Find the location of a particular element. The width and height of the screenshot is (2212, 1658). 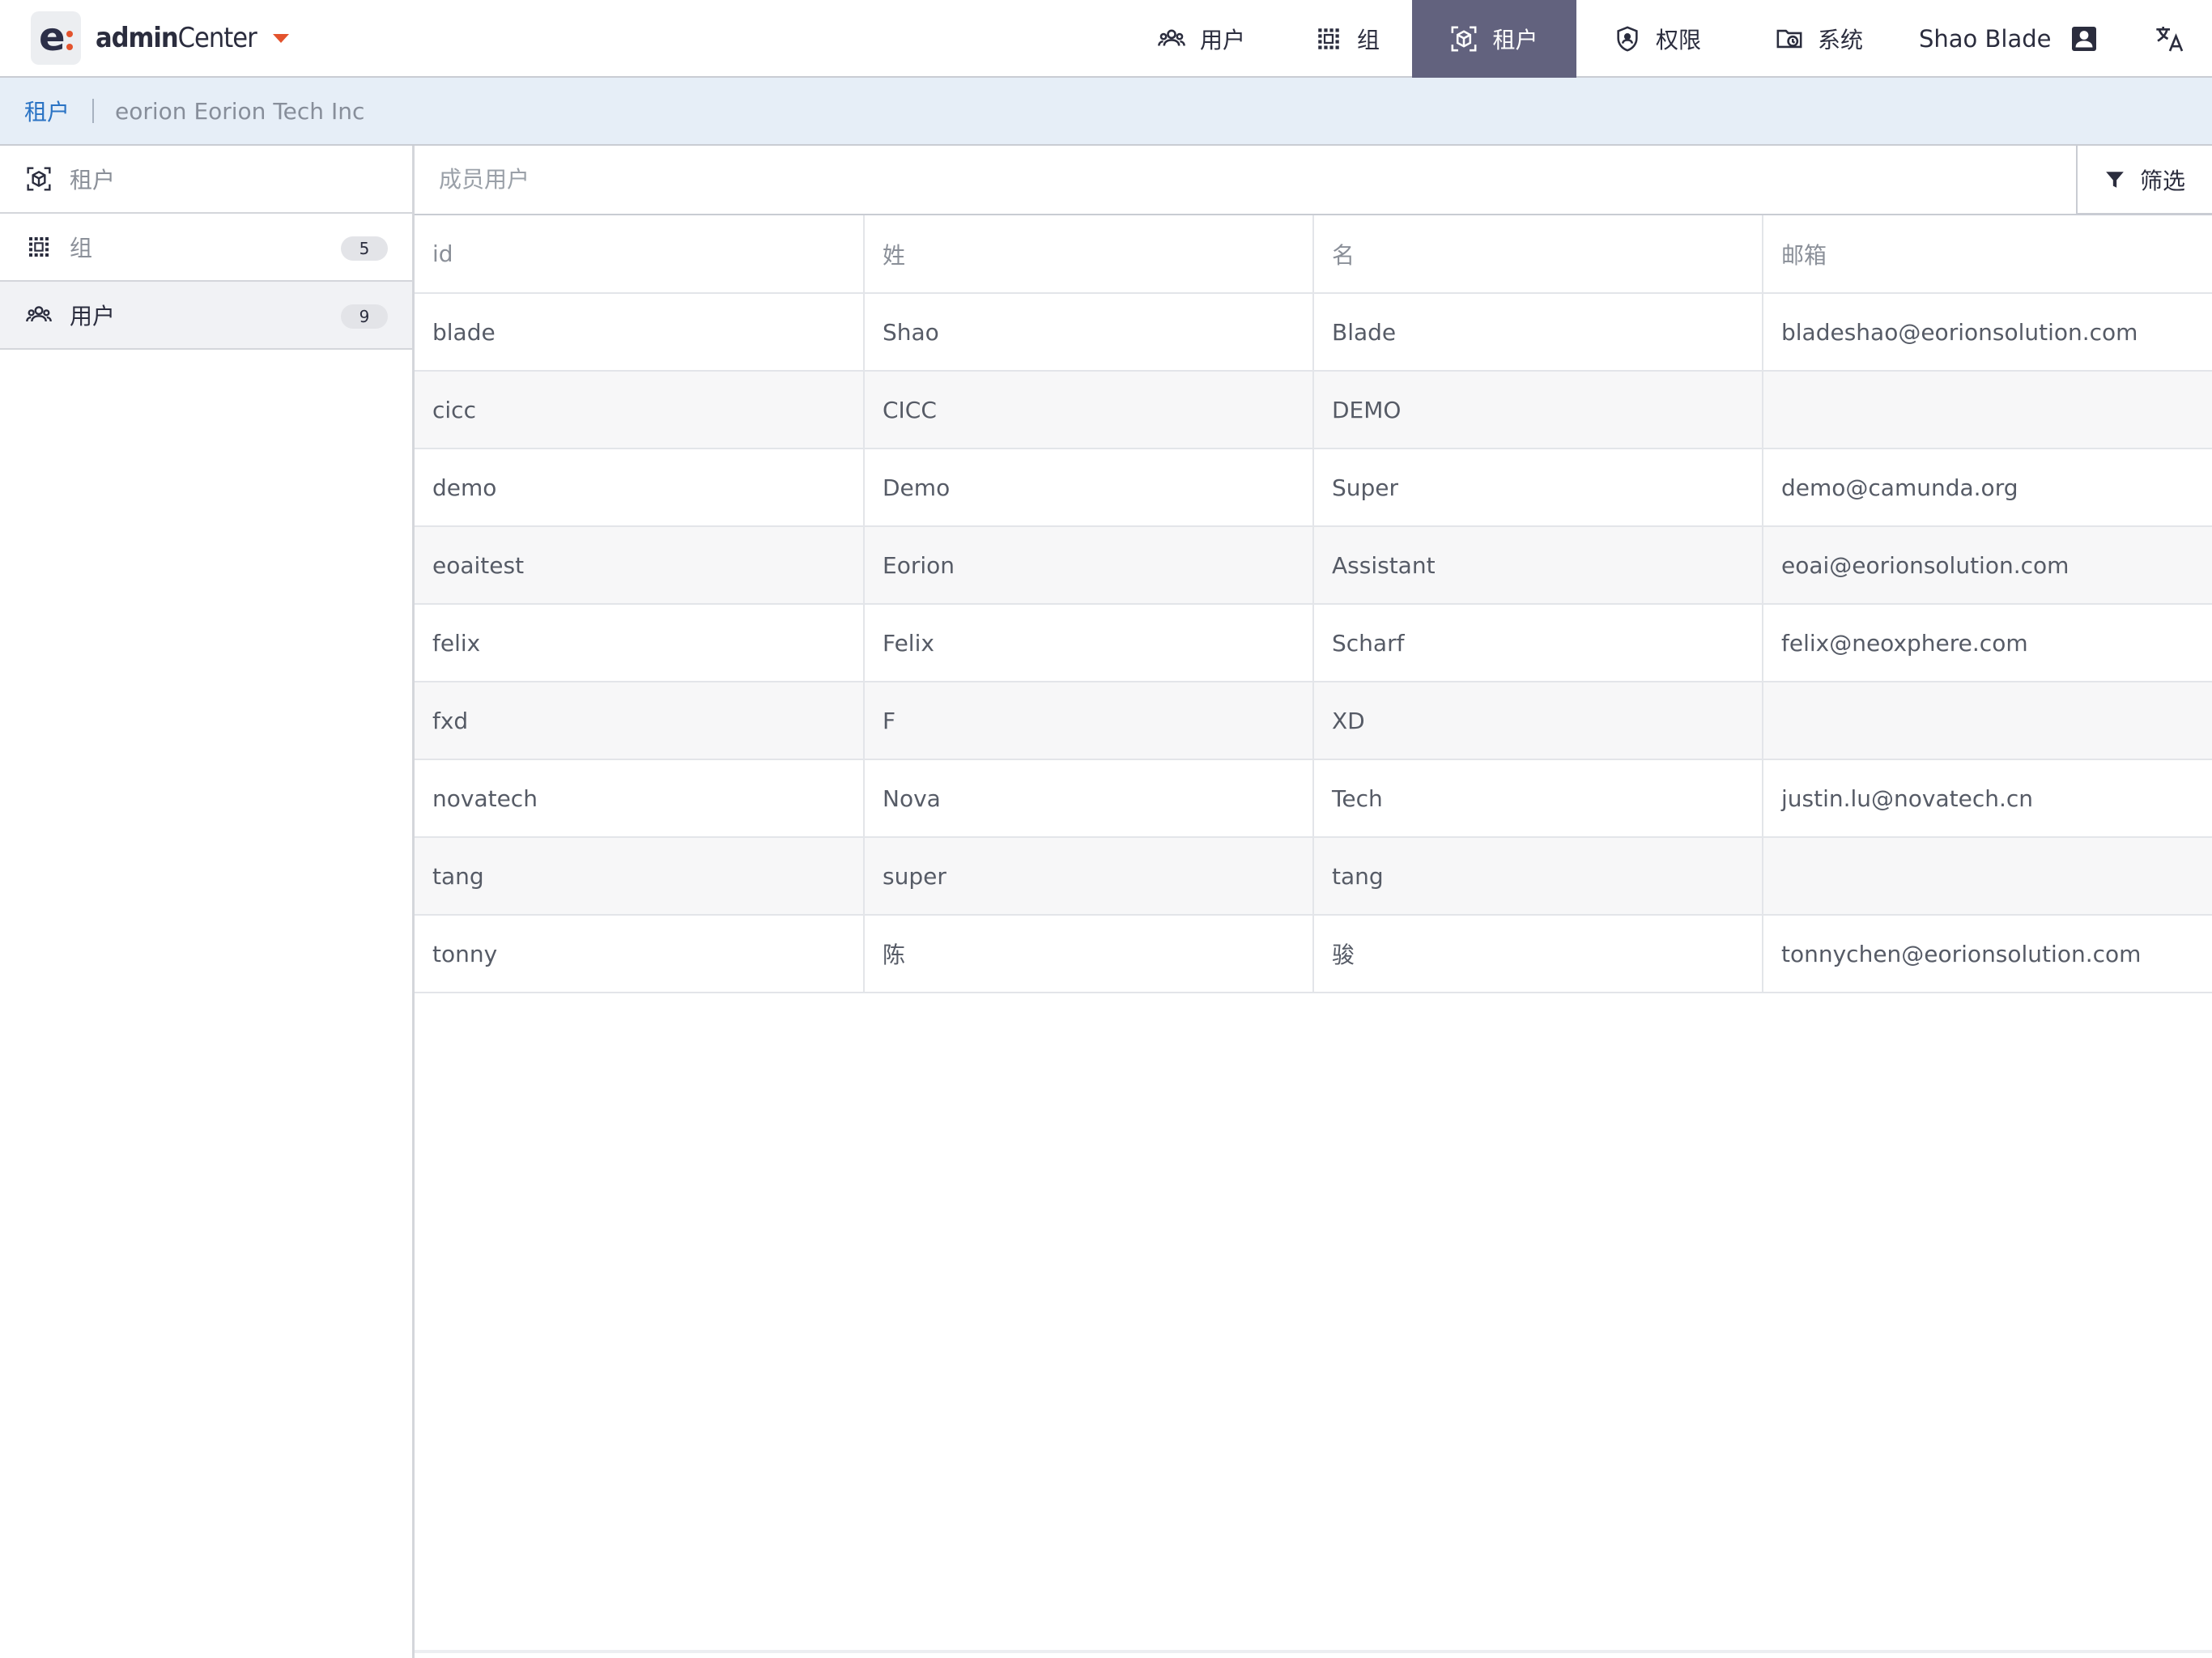

table-row: demo Demo Super demo@camunda.org is located at coordinates (1314, 488).